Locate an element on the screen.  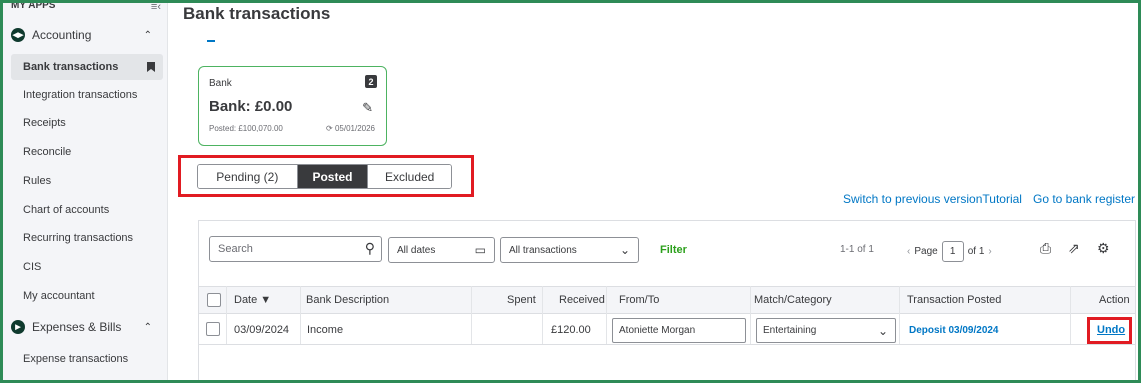
posted-balance: Posted: £100,070.00 is located at coordinates (246, 128).